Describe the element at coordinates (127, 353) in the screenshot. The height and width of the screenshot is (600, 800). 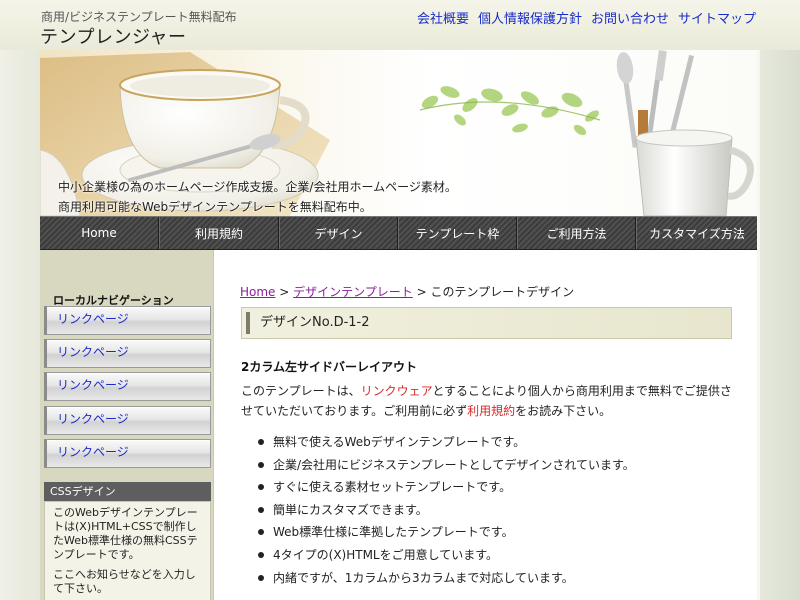
I see `sidebar-link-2: リンクページ` at that location.